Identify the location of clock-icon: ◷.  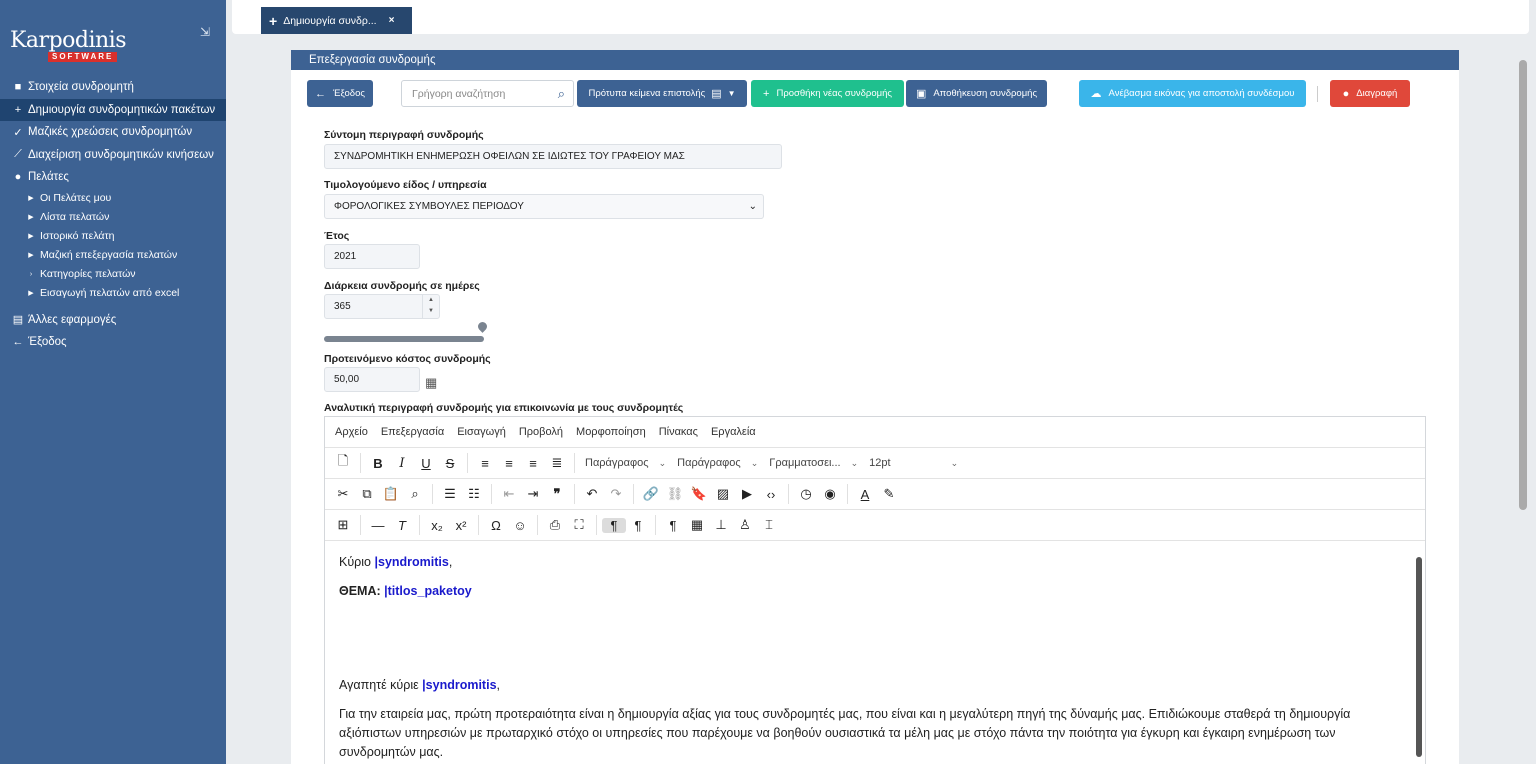
(806, 494).